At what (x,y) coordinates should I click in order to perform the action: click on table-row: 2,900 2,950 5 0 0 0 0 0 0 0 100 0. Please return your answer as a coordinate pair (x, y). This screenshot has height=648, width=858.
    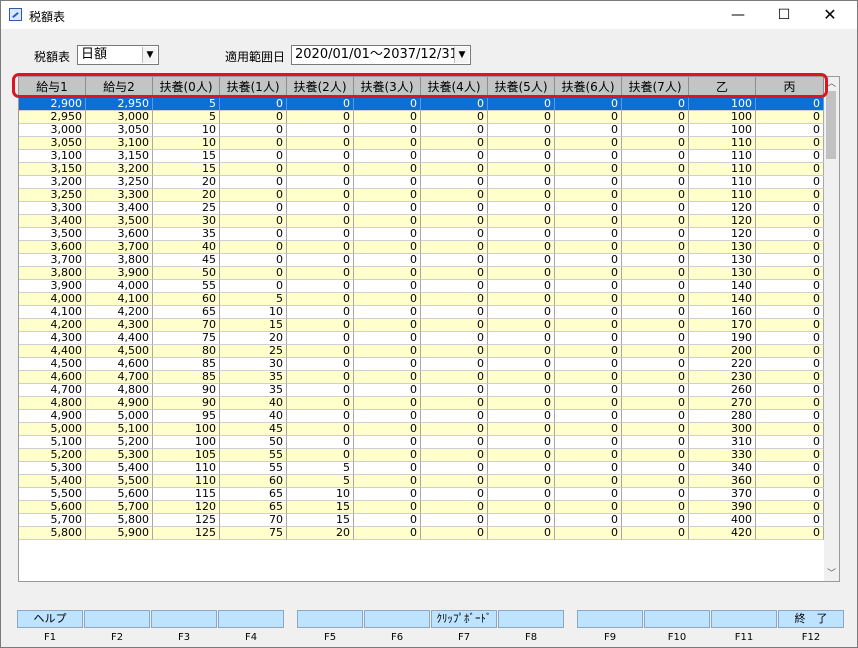
    Looking at the image, I should click on (421, 104).